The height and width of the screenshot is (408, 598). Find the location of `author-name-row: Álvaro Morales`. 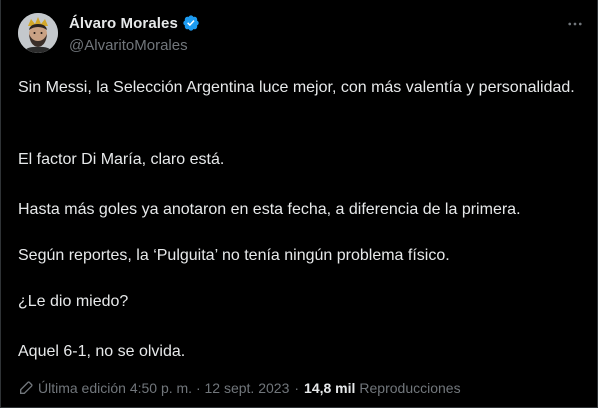

author-name-row: Álvaro Morales is located at coordinates (134, 23).